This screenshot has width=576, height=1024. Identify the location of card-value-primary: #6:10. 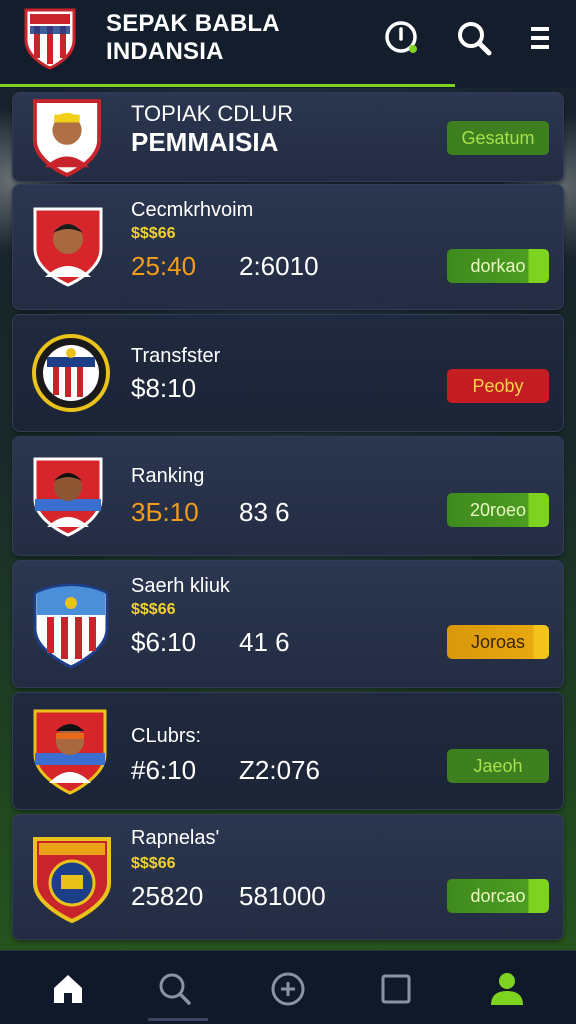
(164, 770).